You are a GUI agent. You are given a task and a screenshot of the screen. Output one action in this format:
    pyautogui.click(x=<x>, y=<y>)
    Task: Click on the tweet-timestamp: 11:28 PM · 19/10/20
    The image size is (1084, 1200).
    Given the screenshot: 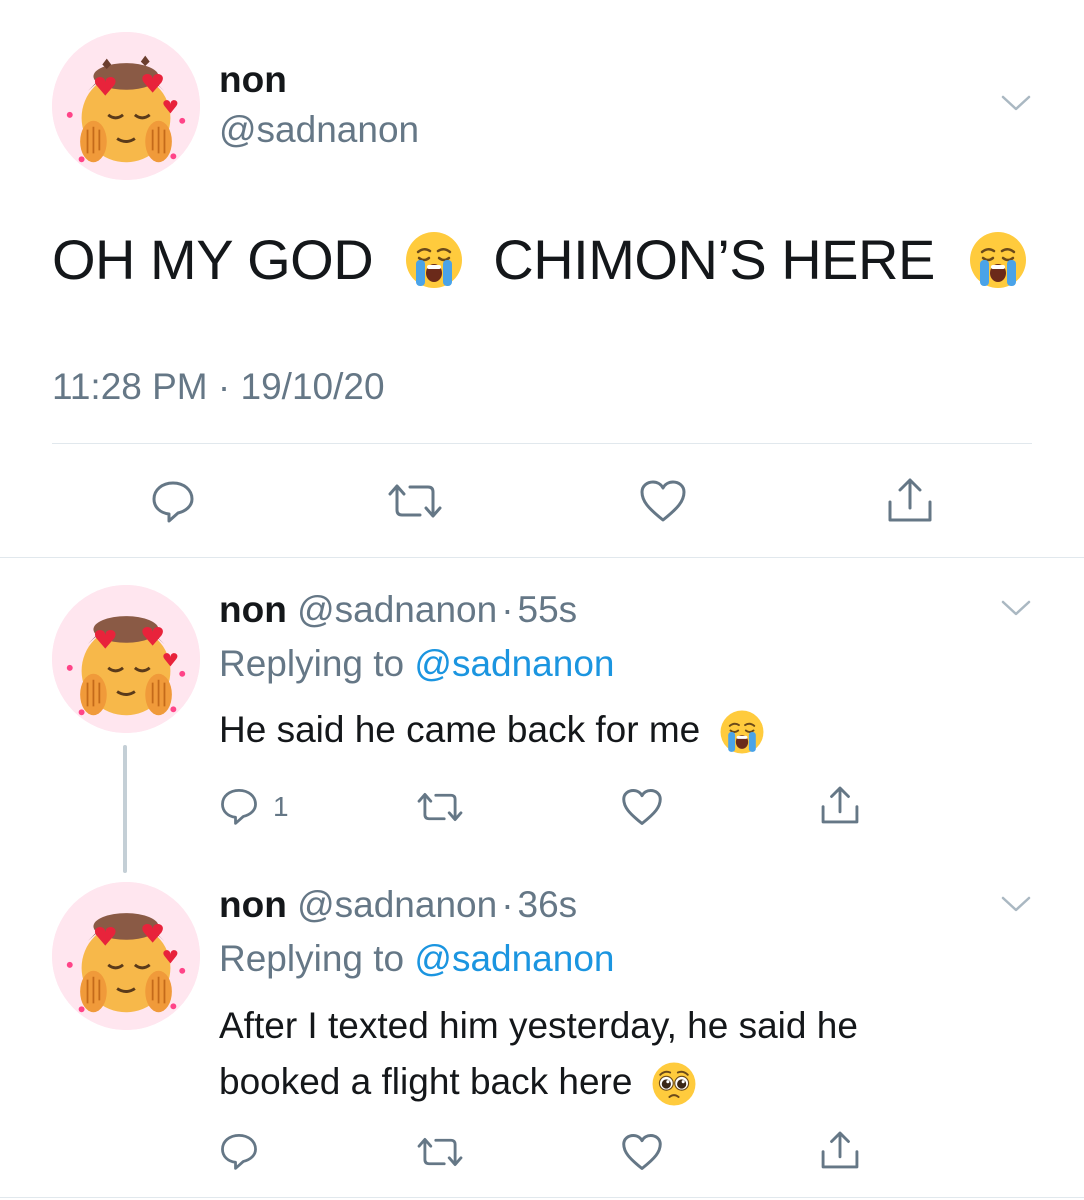 What is the action you would take?
    pyautogui.click(x=218, y=387)
    